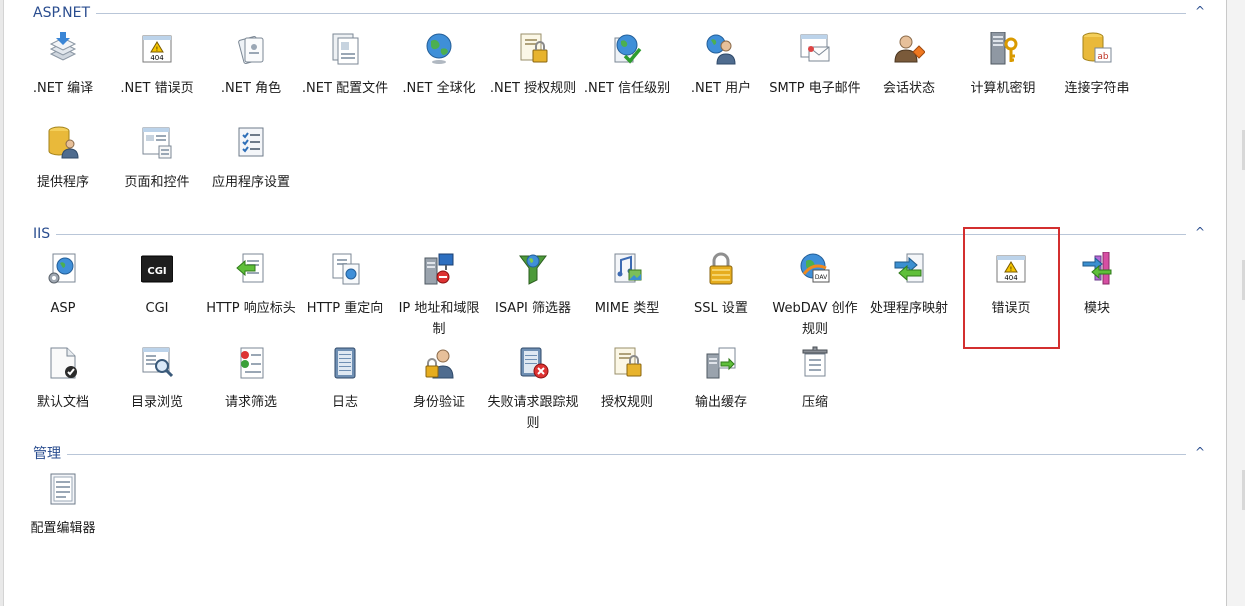 This screenshot has height=606, width=1245. I want to click on section-header-management: 管理 ^, so click(620, 453).